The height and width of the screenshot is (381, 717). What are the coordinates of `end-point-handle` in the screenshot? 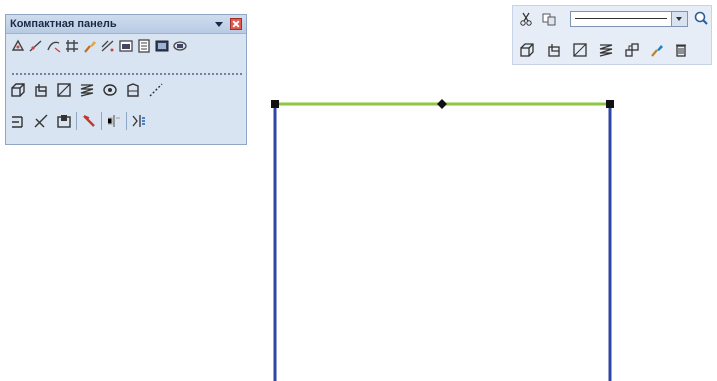 It's located at (610, 104).